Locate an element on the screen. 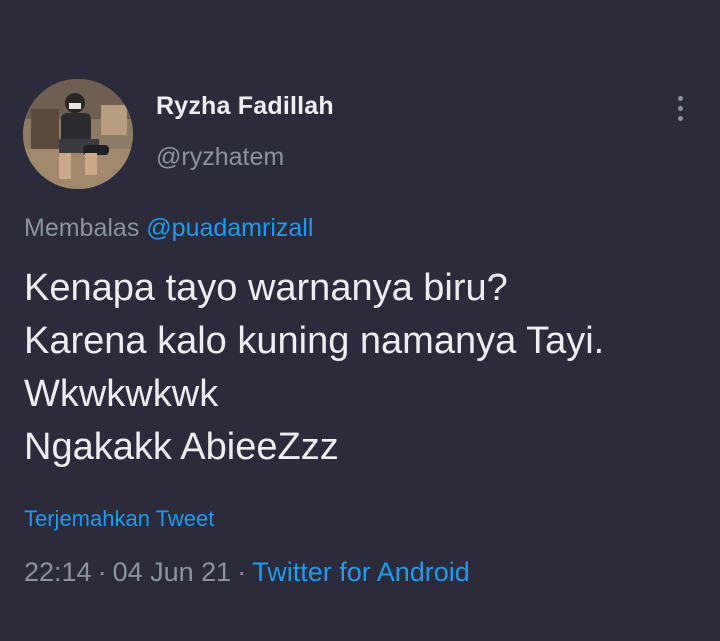 This screenshot has width=720, height=641. user-handle: @ryzhatem is located at coordinates (220, 157).